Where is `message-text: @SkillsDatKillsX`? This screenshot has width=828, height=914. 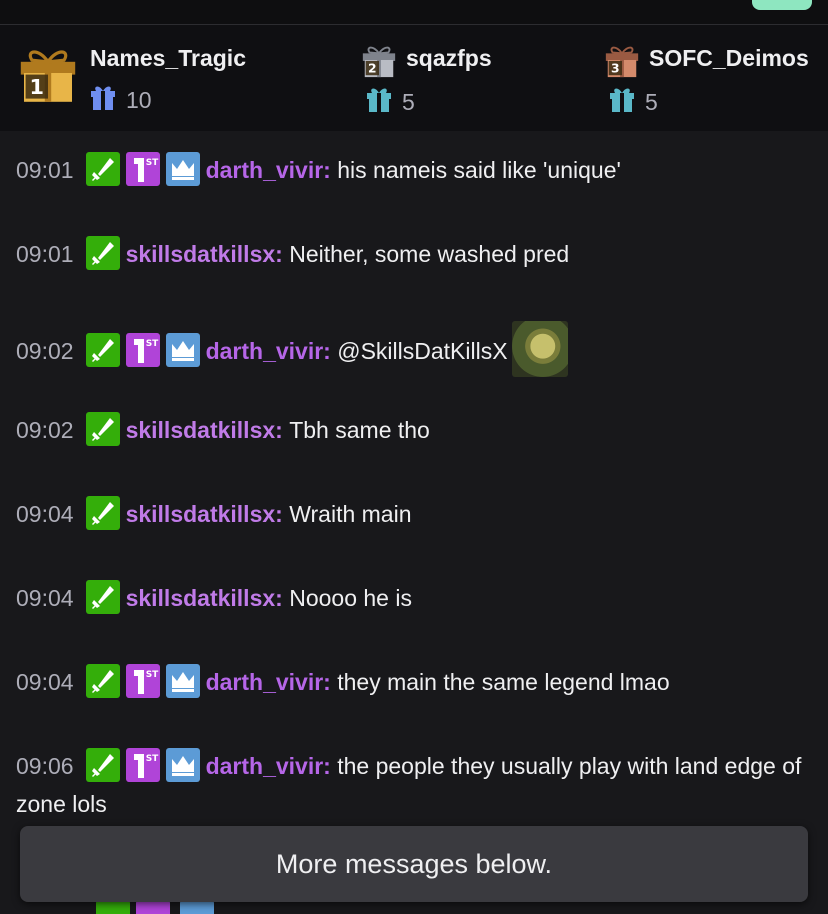 message-text: @SkillsDatKillsX is located at coordinates (422, 351).